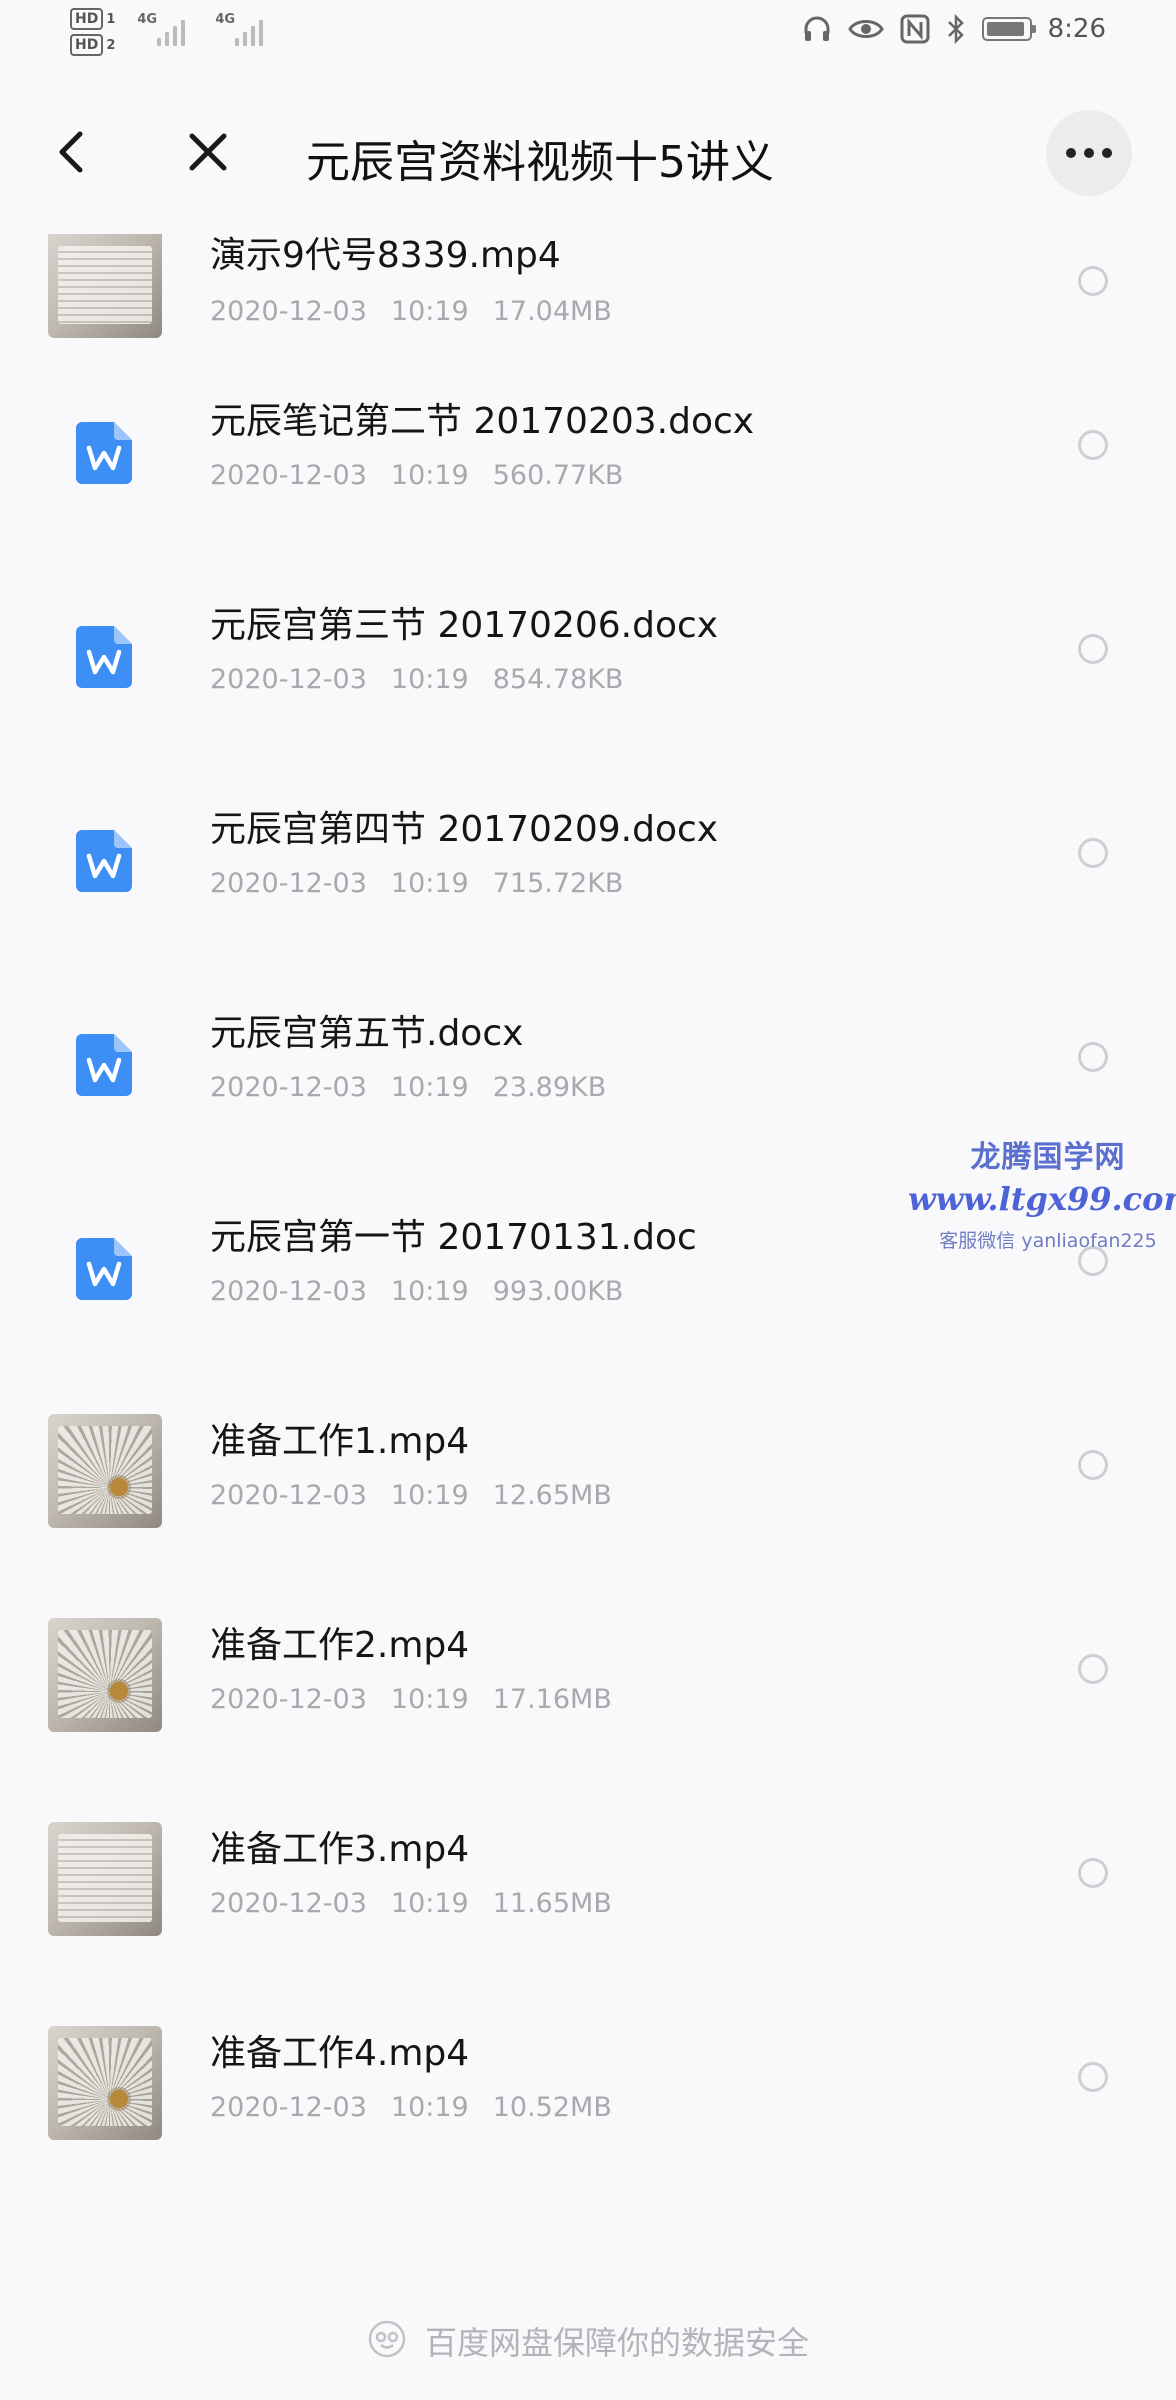 This screenshot has height=2400, width=1176. What do you see at coordinates (1008, 29) in the screenshot?
I see `battery-icon` at bounding box center [1008, 29].